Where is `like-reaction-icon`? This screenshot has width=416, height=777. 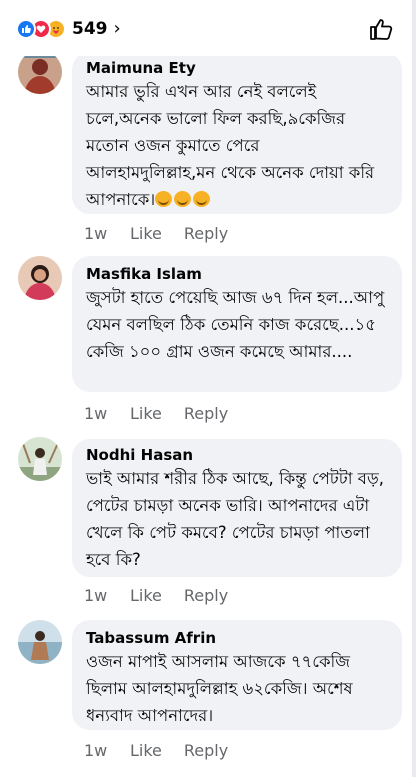
like-reaction-icon is located at coordinates (26, 28).